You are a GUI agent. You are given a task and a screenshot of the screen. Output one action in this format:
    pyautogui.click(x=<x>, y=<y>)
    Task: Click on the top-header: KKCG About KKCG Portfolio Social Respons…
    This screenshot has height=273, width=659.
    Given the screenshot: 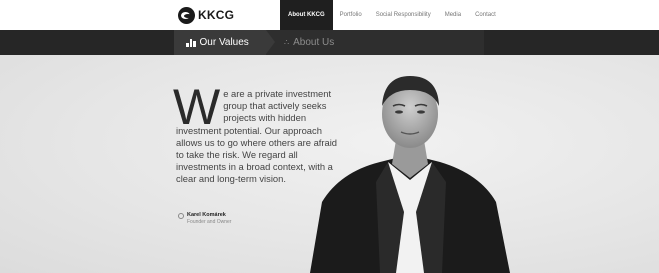 What is the action you would take?
    pyautogui.click(x=329, y=15)
    